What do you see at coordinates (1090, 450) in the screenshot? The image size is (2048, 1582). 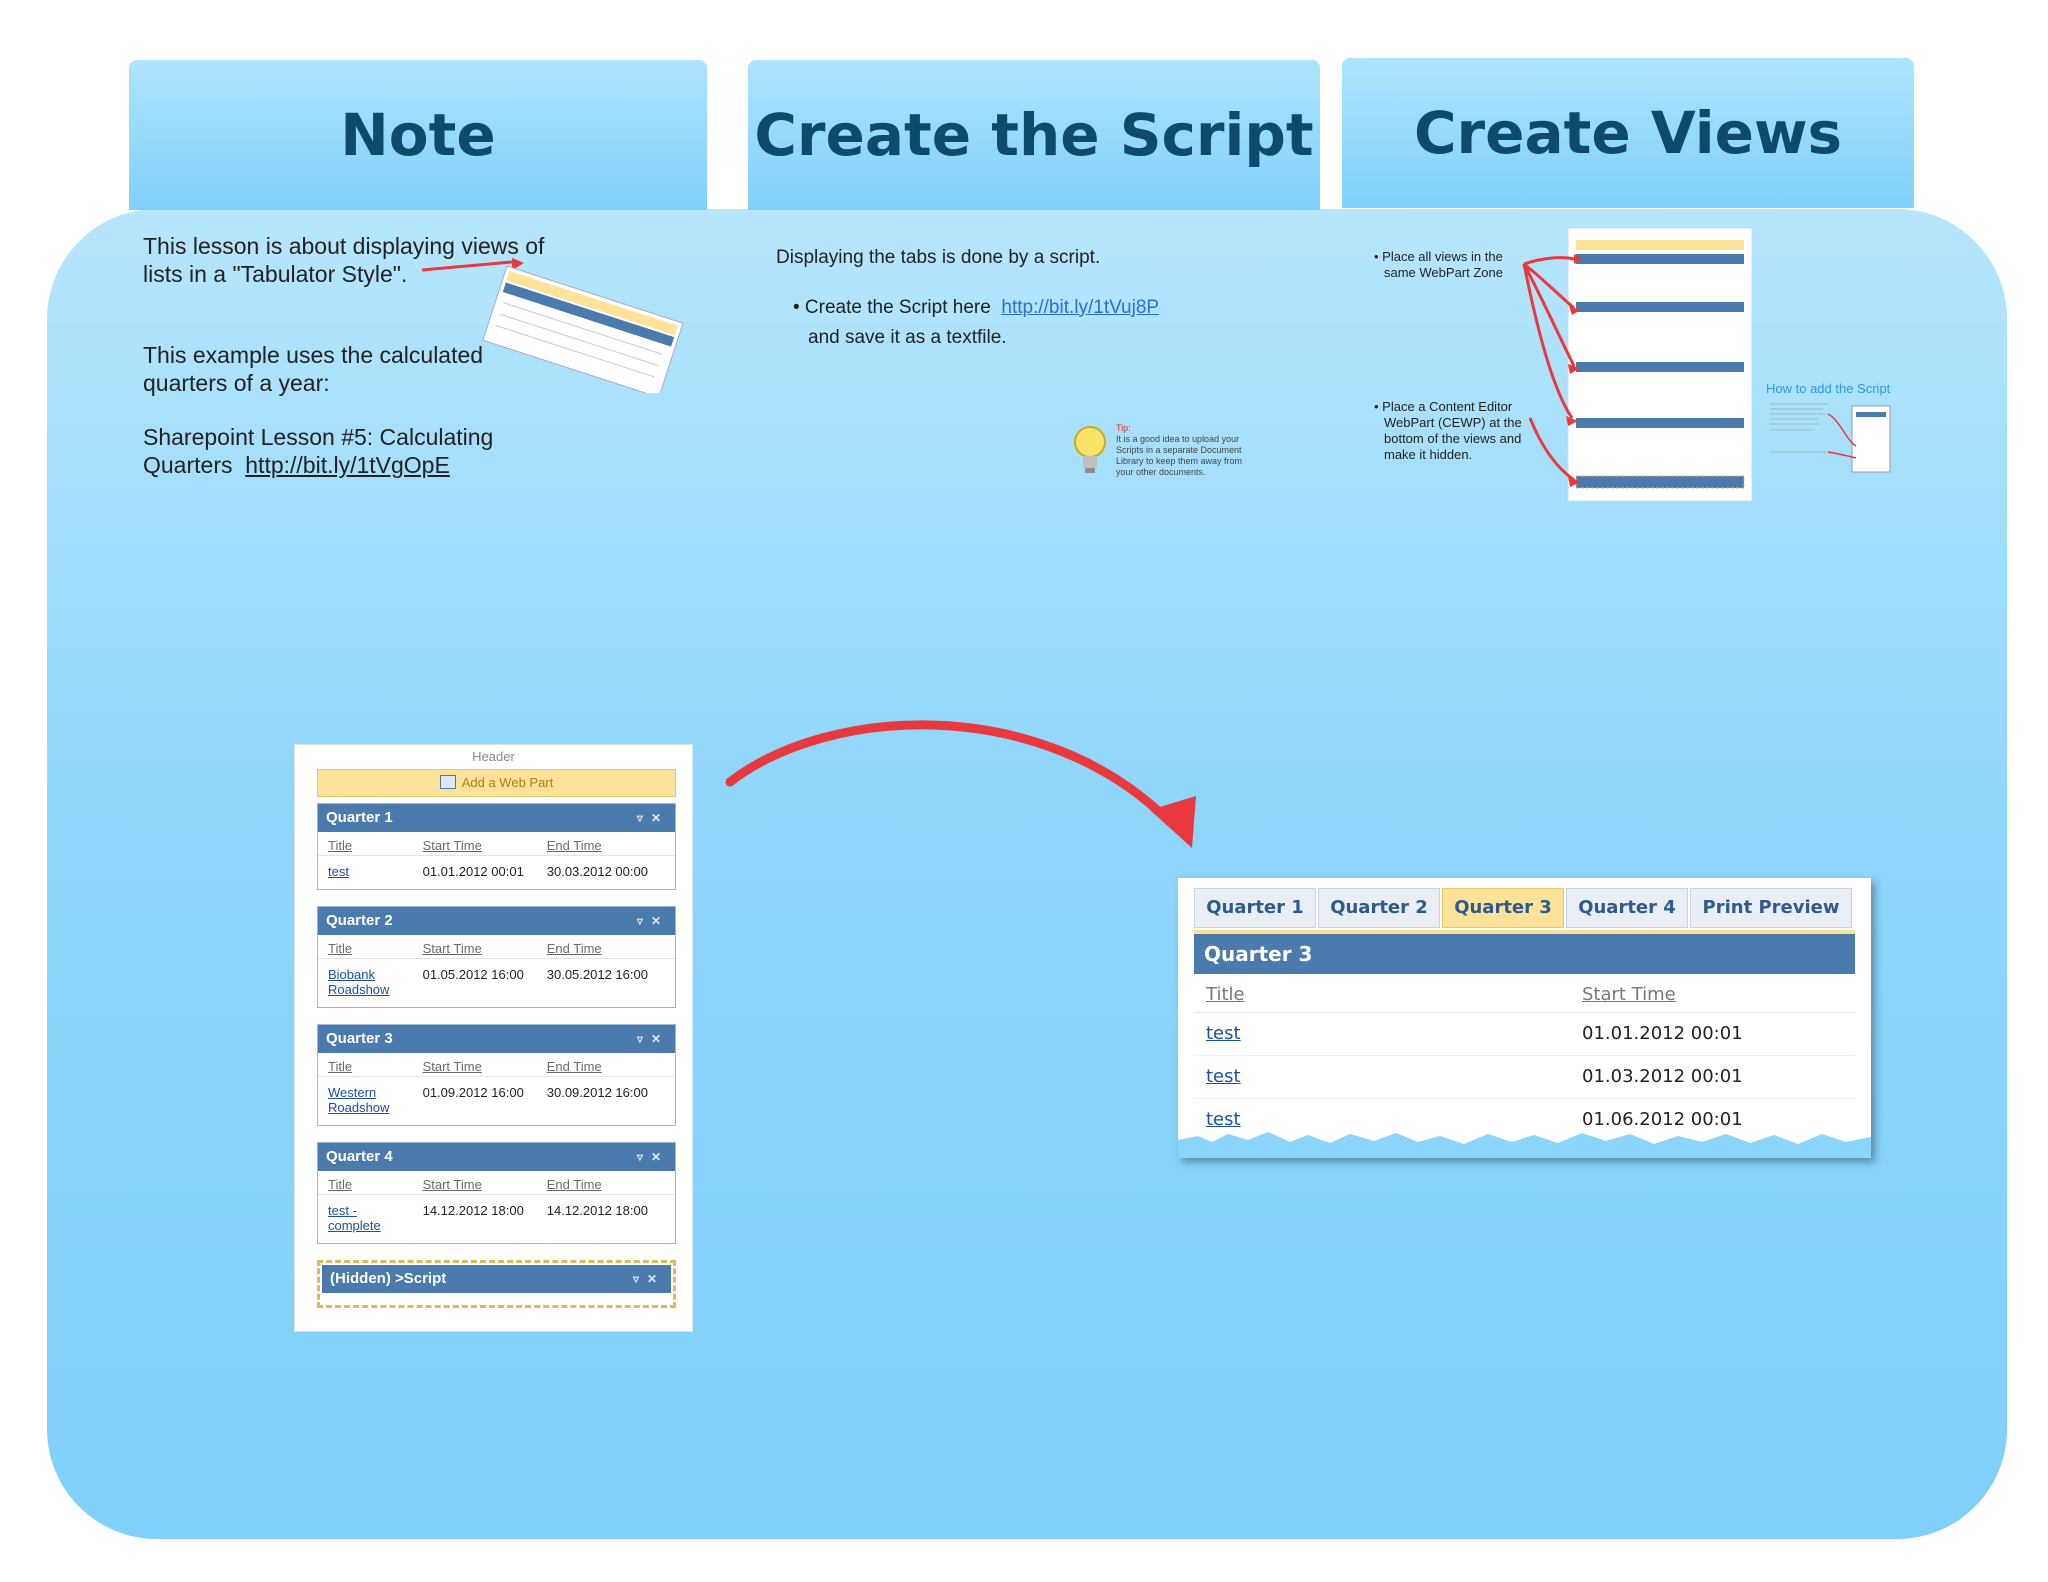 I see `lightbulb-icon` at bounding box center [1090, 450].